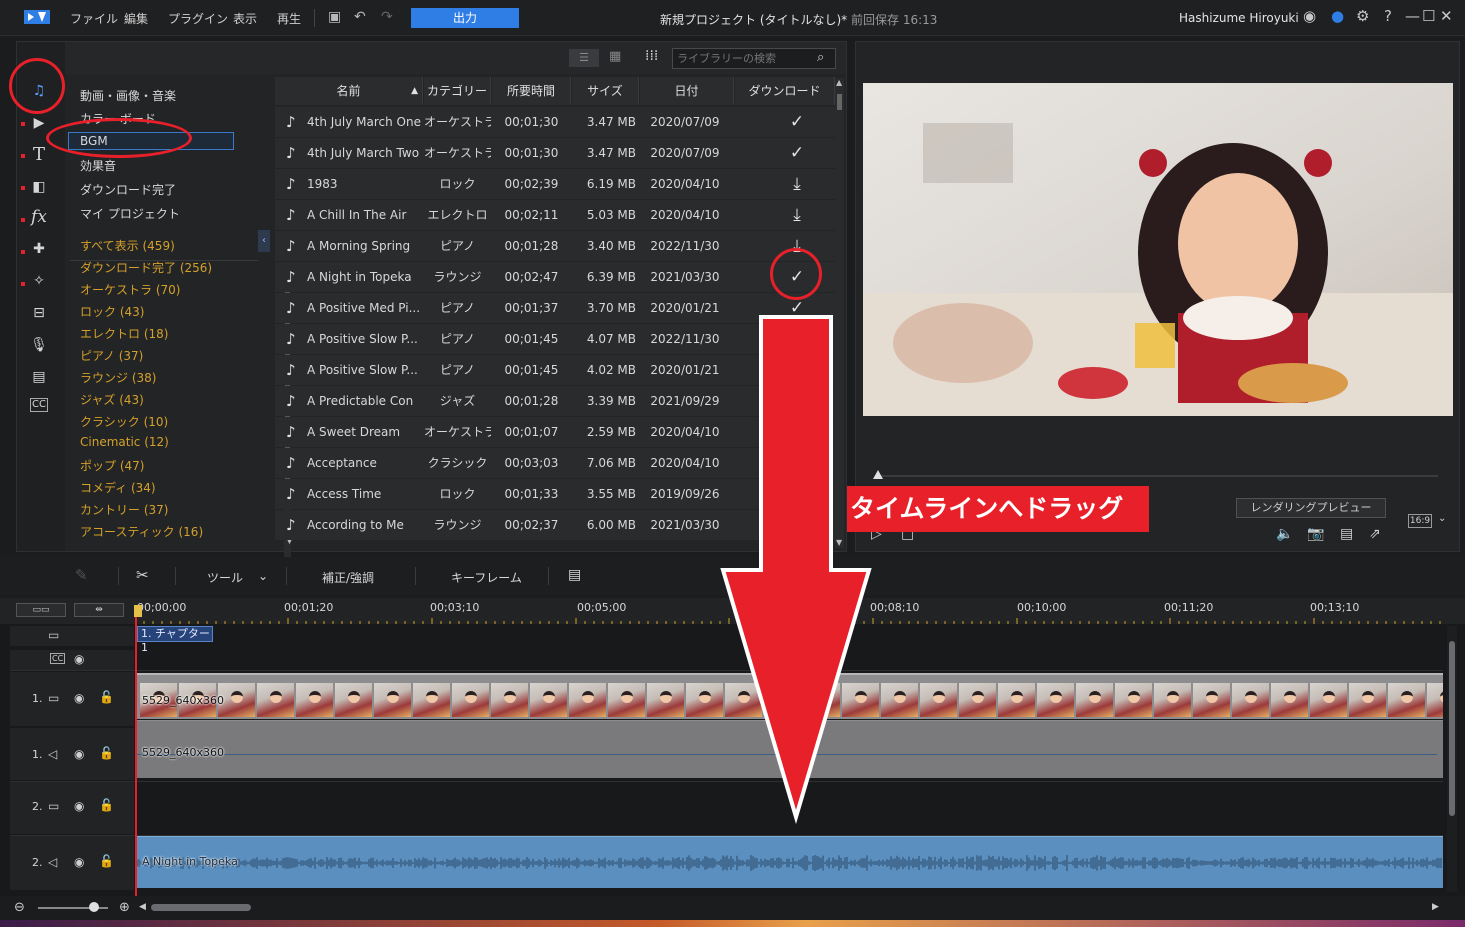  What do you see at coordinates (1435, 907) in the screenshot?
I see `scroll-right-icon: ▶` at bounding box center [1435, 907].